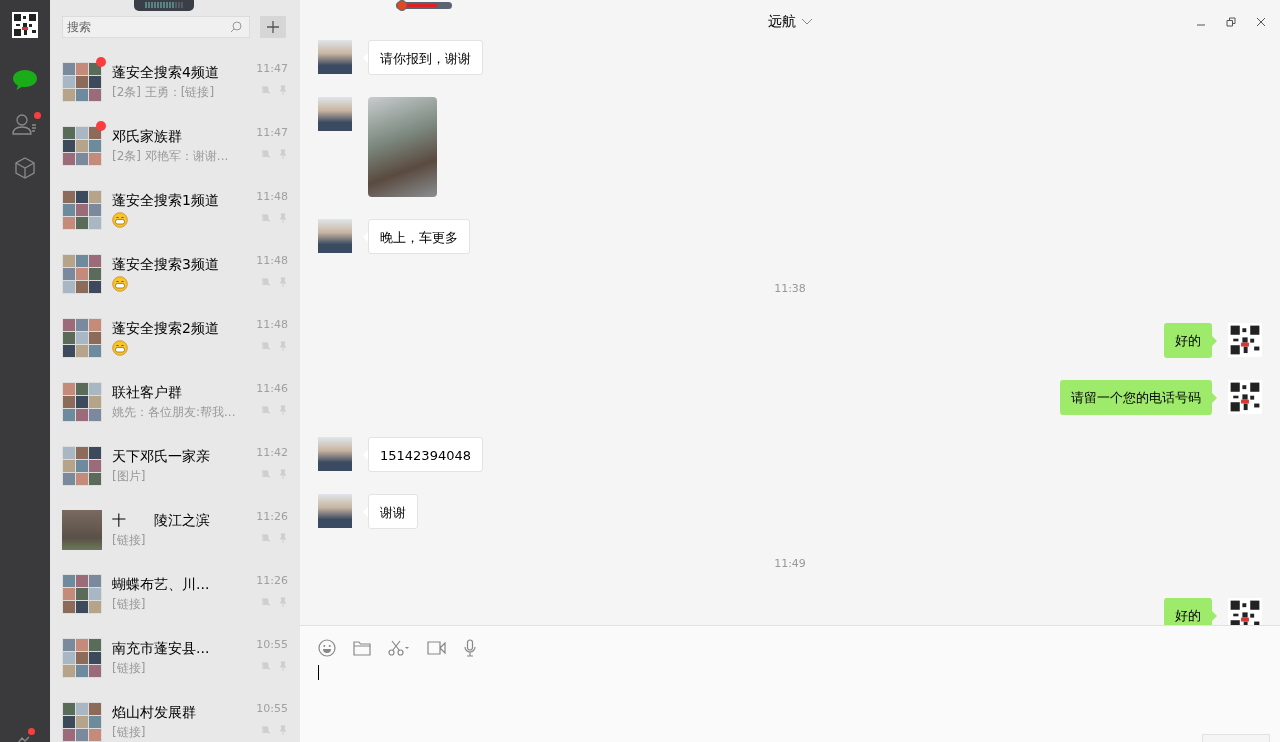 Image resolution: width=1280 pixels, height=742 pixels. Describe the element at coordinates (166, 72) in the screenshot. I see `conversation-name: 蓬安全搜索4频道` at that location.